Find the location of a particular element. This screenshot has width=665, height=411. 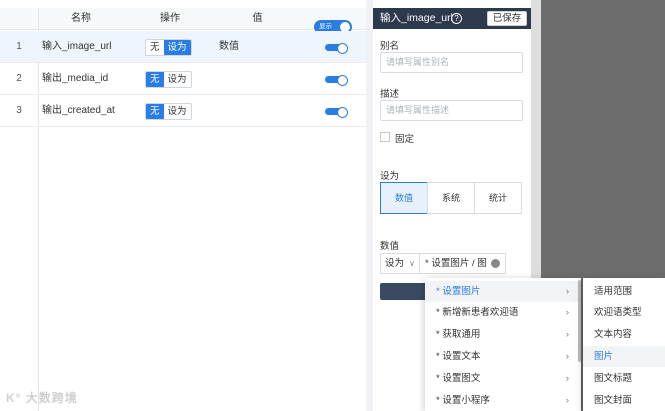

cascader-item: * 新增新患者欢迎语 › is located at coordinates (503, 312).